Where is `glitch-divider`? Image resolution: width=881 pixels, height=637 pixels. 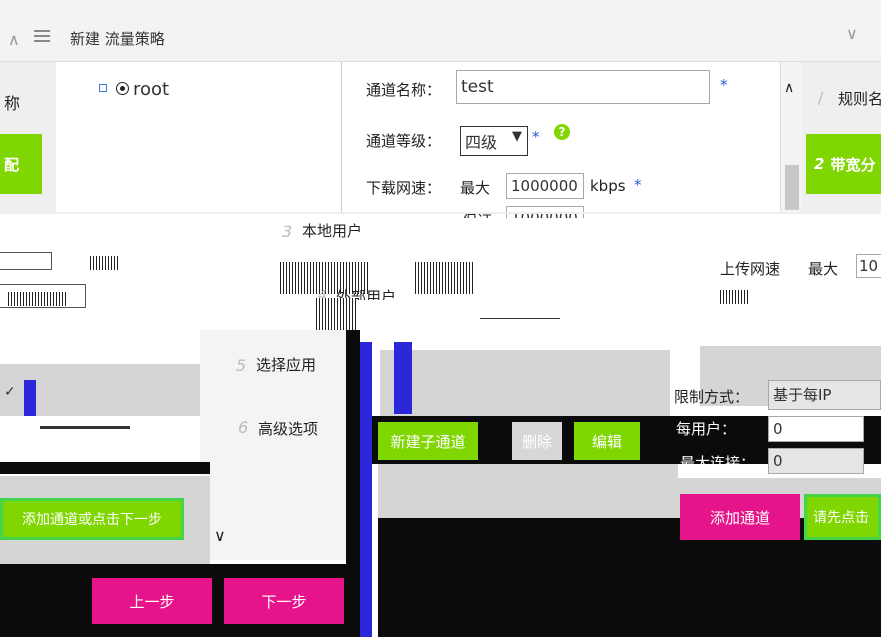
glitch-divider is located at coordinates (440, 213).